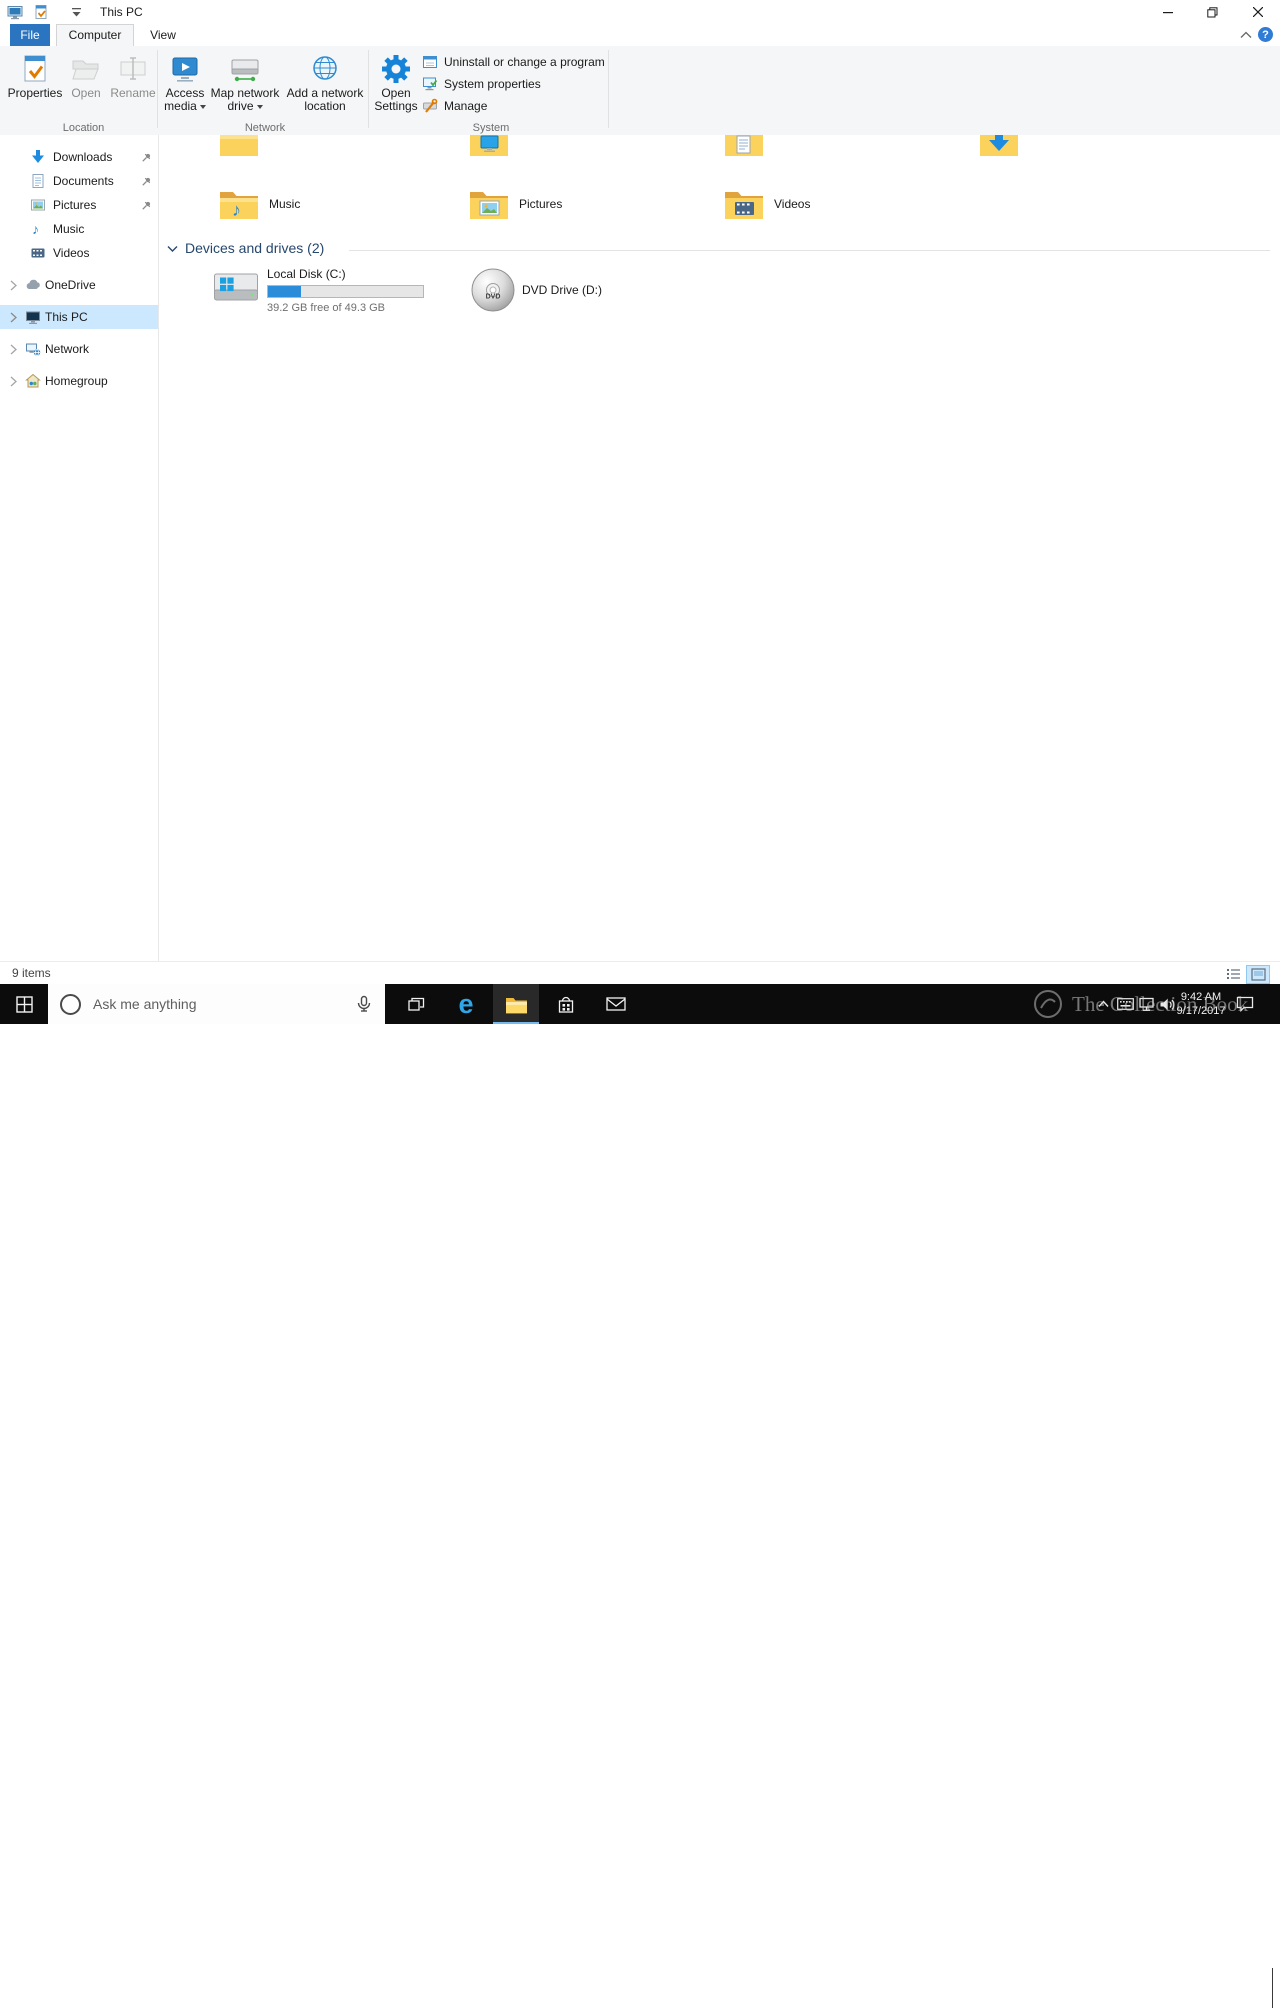 Image resolution: width=1280 pixels, height=2008 pixels. Describe the element at coordinates (489, 146) in the screenshot. I see `desktop-folder-icon-partial` at that location.